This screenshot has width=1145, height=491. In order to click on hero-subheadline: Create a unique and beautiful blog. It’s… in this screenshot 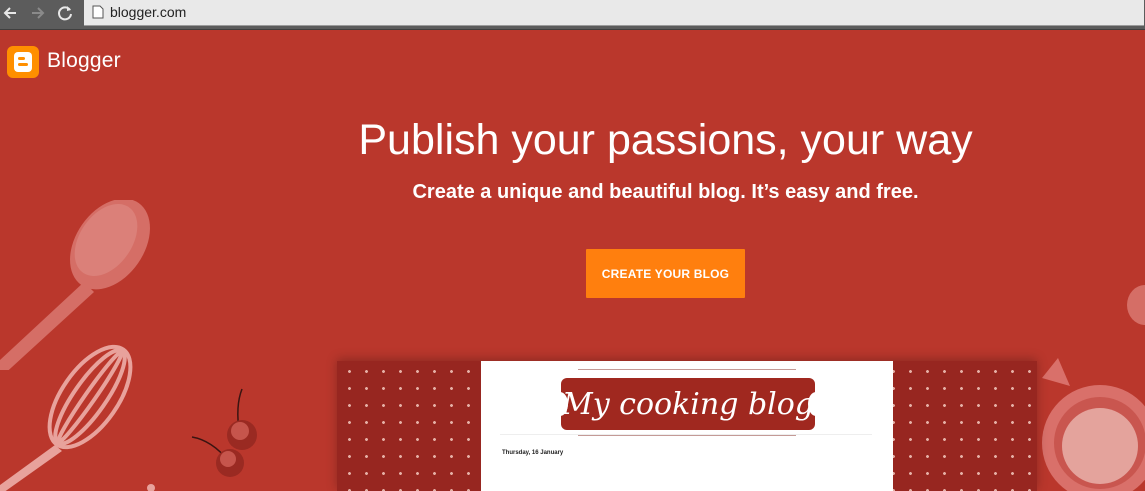, I will do `click(665, 192)`.